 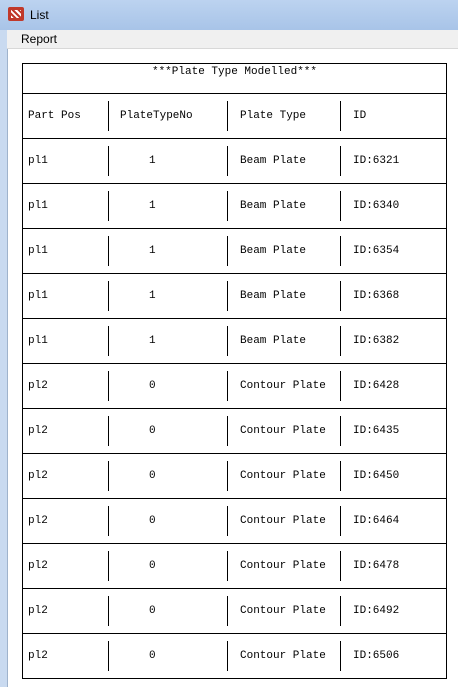 What do you see at coordinates (39, 39) in the screenshot?
I see `menu-report: Report` at bounding box center [39, 39].